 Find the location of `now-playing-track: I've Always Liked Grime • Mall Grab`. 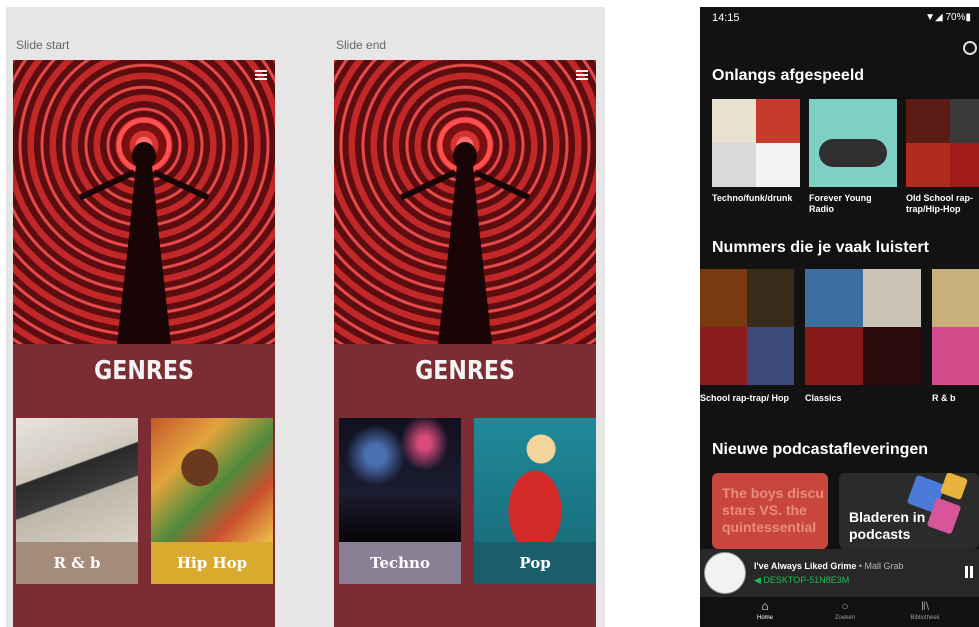

now-playing-track: I've Always Liked Grime • Mall Grab is located at coordinates (829, 566).